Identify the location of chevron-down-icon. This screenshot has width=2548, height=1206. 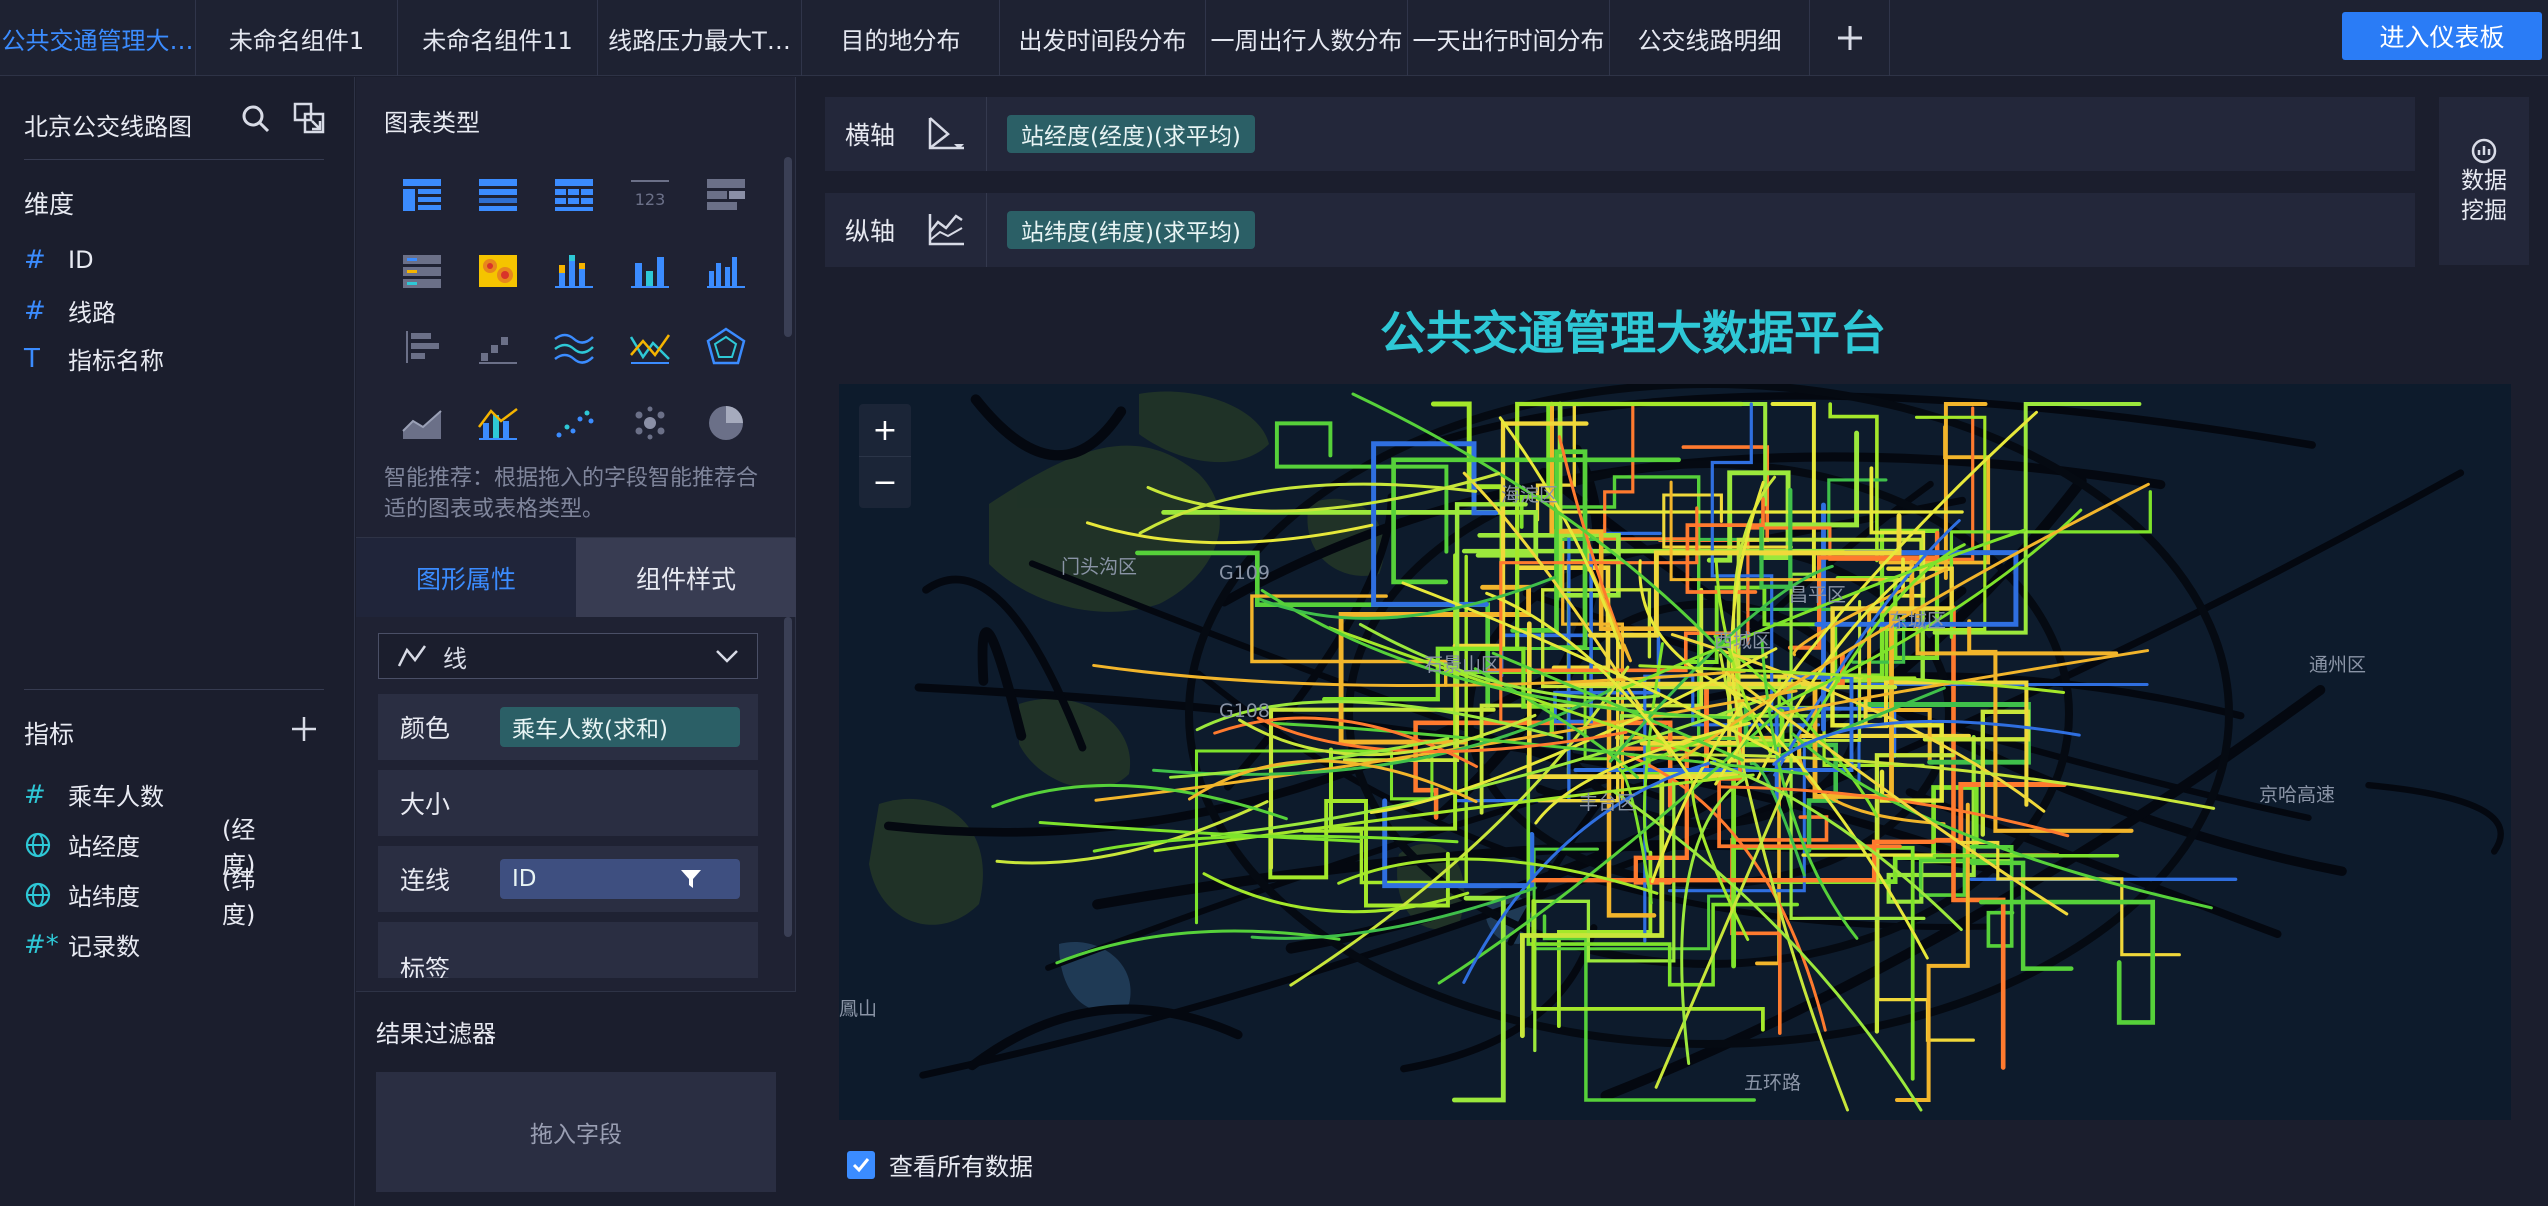
(727, 656).